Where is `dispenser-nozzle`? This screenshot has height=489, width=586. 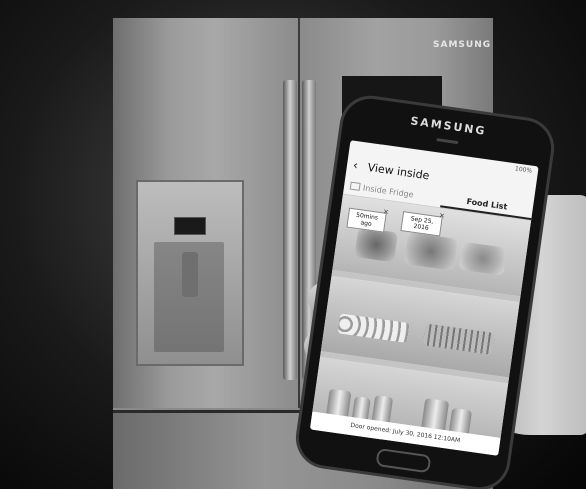 dispenser-nozzle is located at coordinates (190, 274).